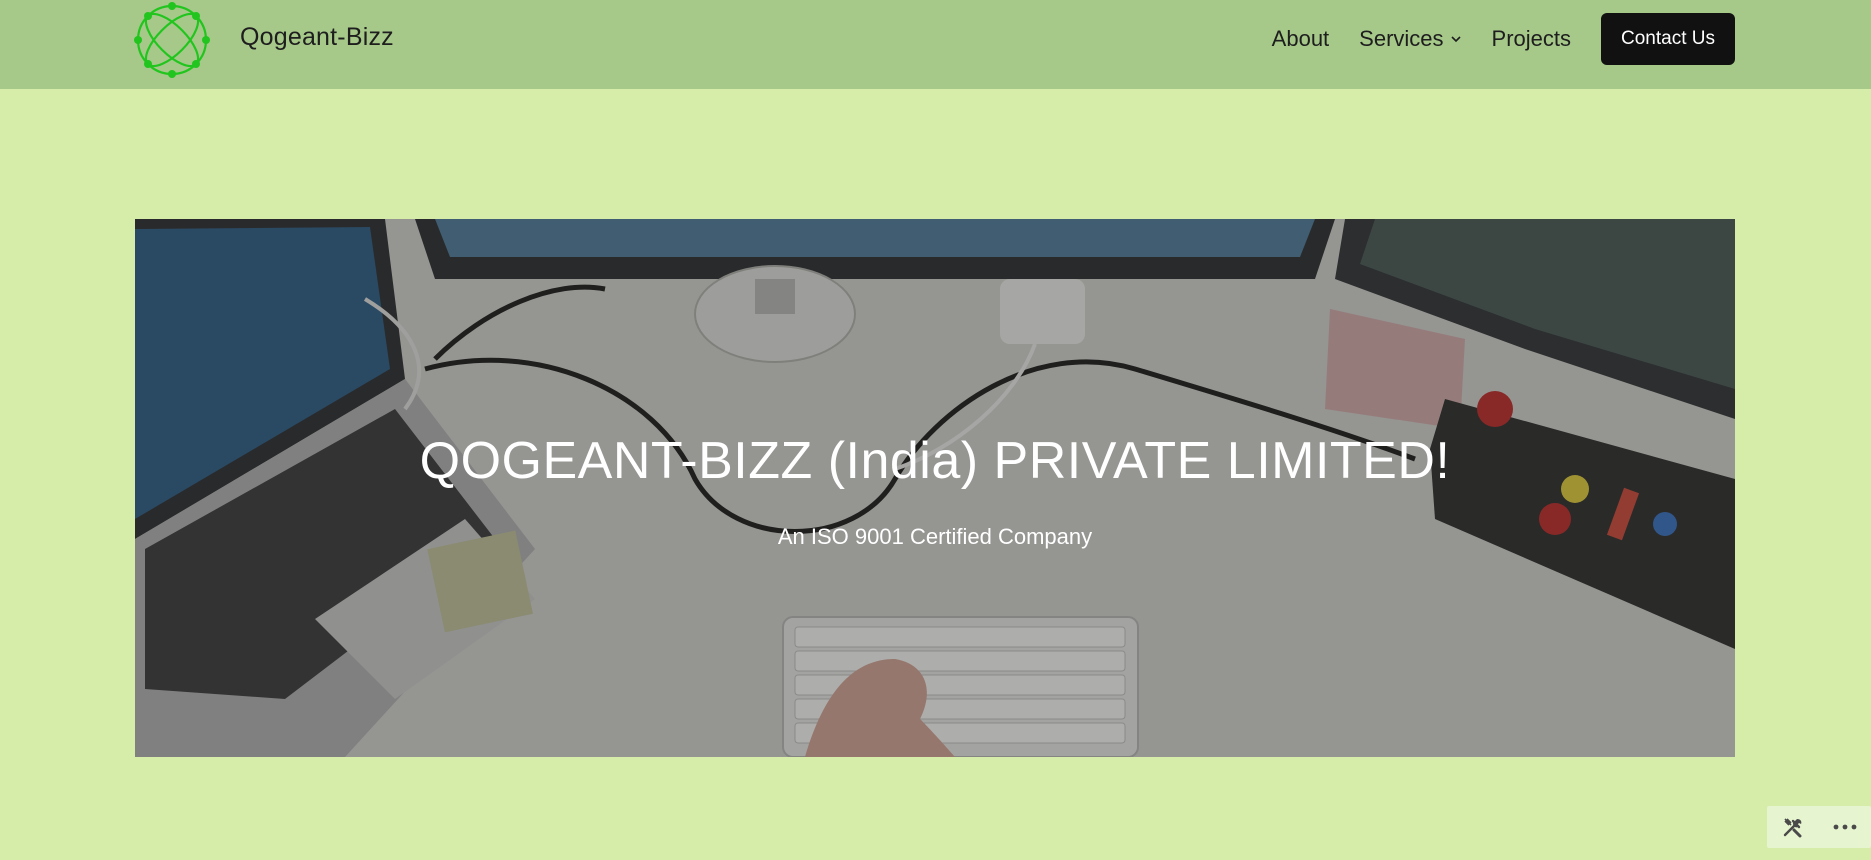 The height and width of the screenshot is (860, 1871). What do you see at coordinates (1845, 827) in the screenshot?
I see `more-dots-icon` at bounding box center [1845, 827].